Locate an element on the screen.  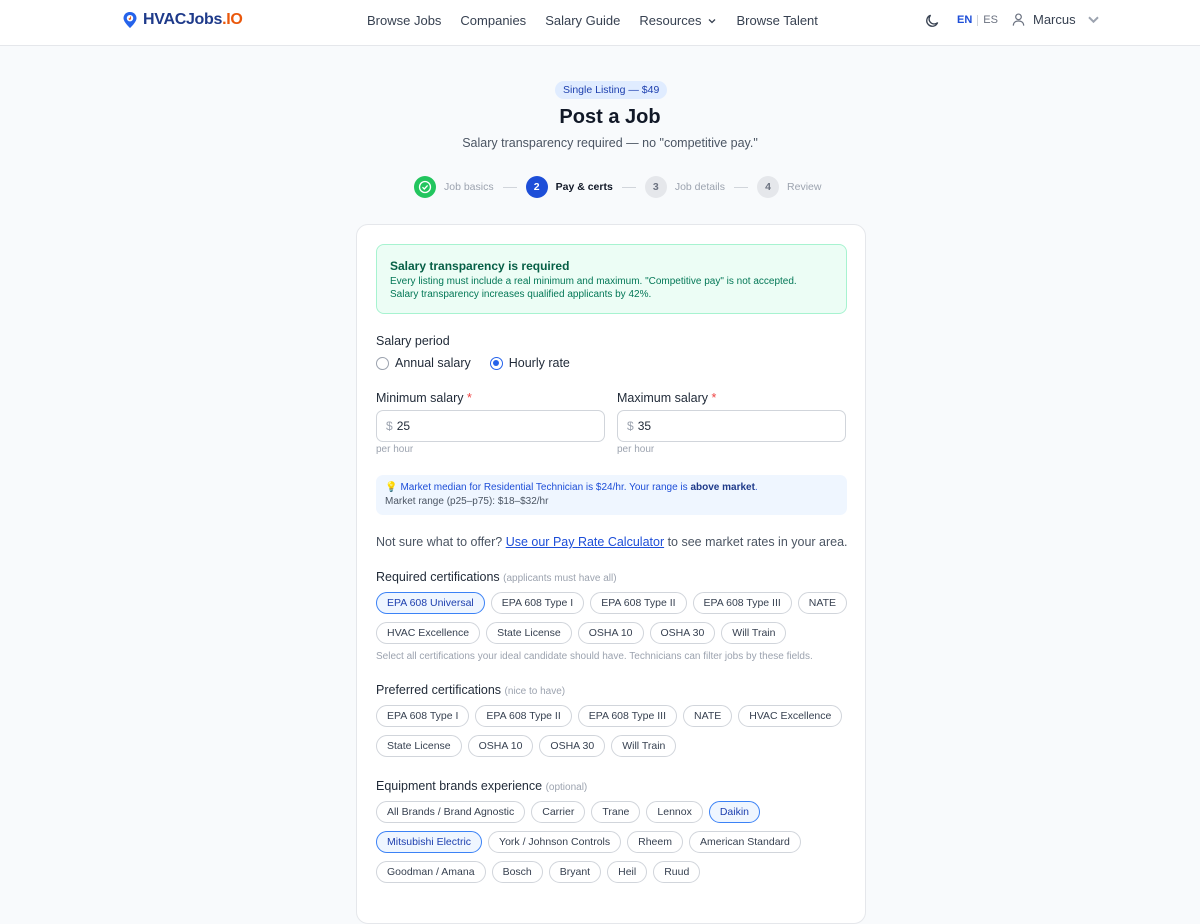
radio-button is located at coordinates (382, 363).